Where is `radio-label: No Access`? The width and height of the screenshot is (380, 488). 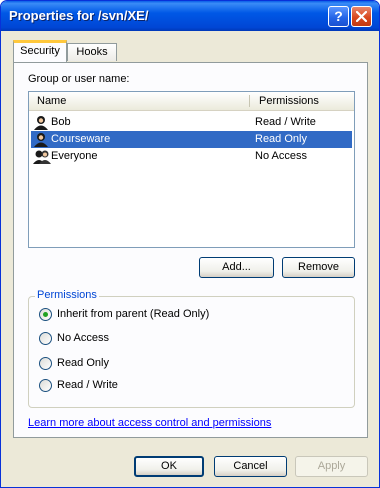 radio-label: No Access is located at coordinates (83, 338).